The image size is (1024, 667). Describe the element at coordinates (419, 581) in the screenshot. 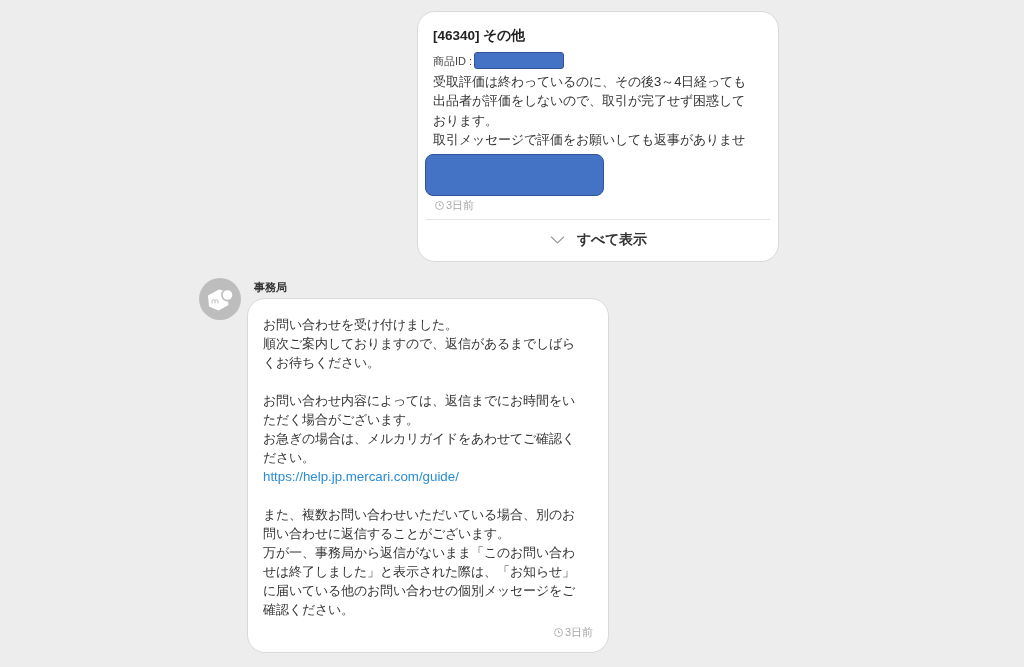

I see `message-text: 万が一、事務局から返信がないまま「このお問い合わせは終了しました」と表示された際は、「お知らせ」に届いている他のお問い合わせの個別メッセージをご確認ください。` at that location.